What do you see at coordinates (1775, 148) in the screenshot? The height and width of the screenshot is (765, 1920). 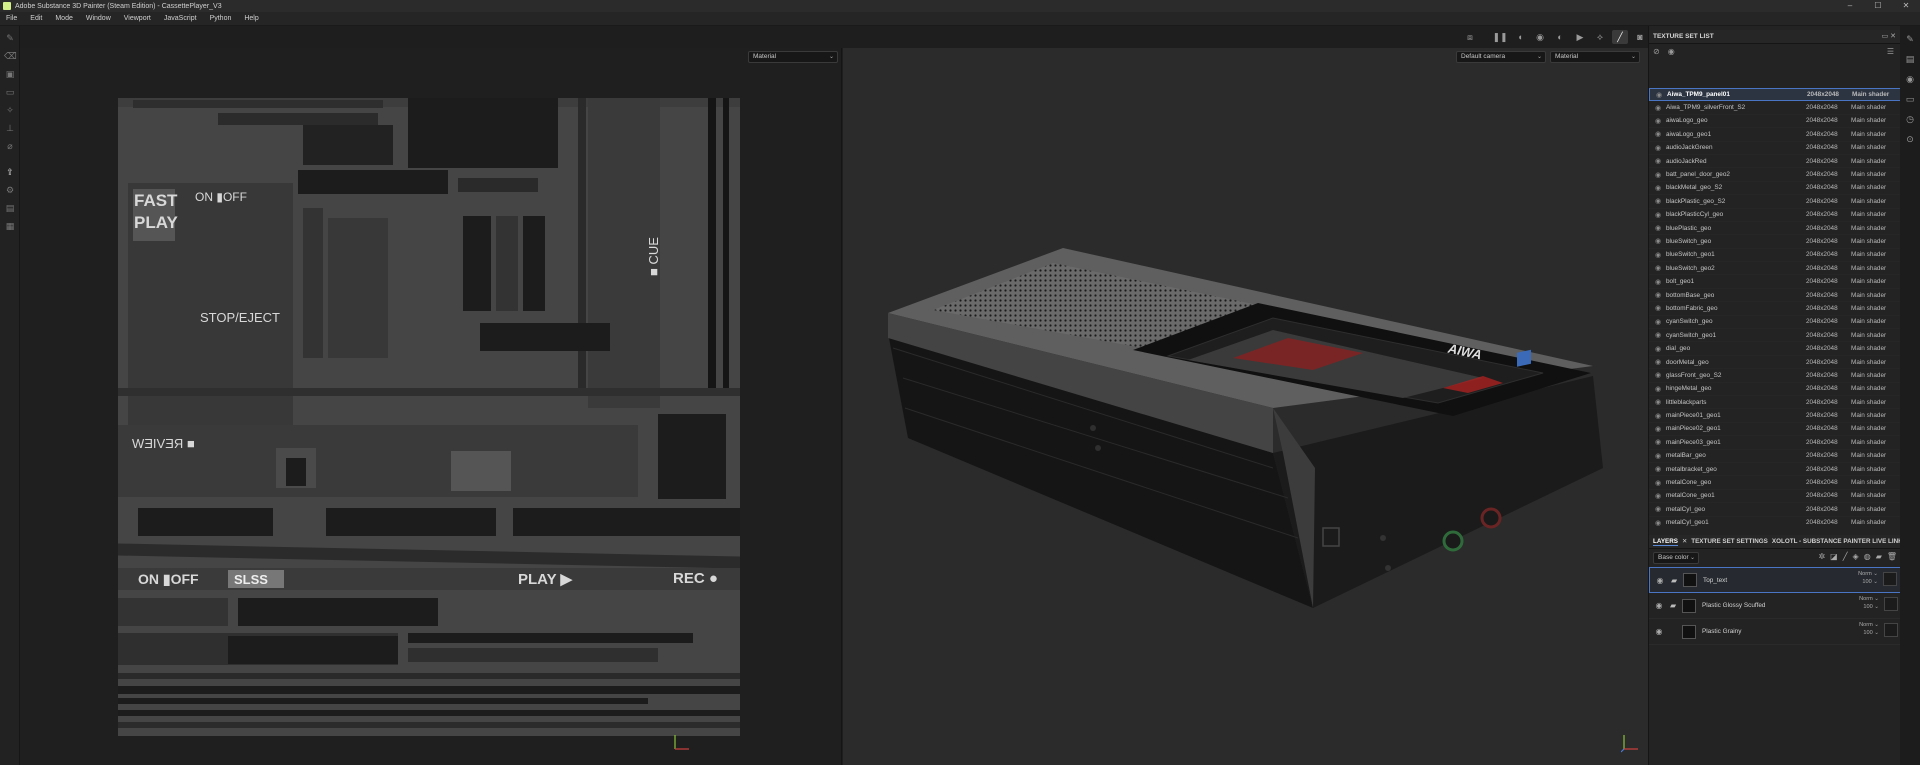 I see `texture-set-row: ◉ audioJackGreen 2048x2048 Main shader` at bounding box center [1775, 148].